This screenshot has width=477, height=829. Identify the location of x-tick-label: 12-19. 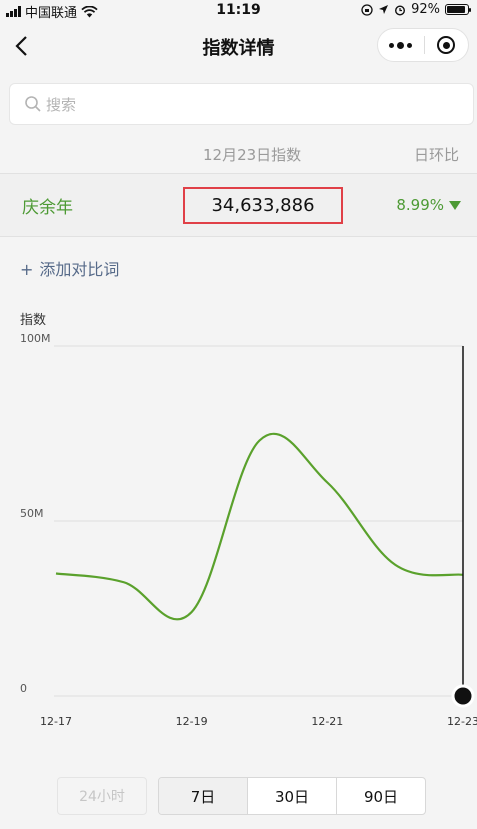
(192, 721).